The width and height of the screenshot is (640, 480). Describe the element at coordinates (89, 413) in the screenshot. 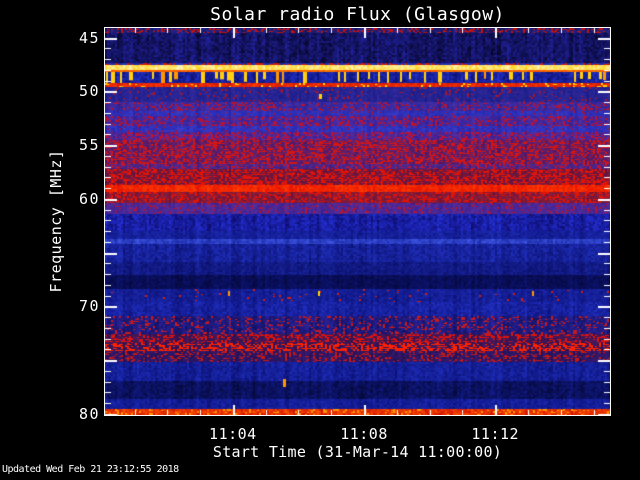

I see `y-tick-label: 80` at that location.